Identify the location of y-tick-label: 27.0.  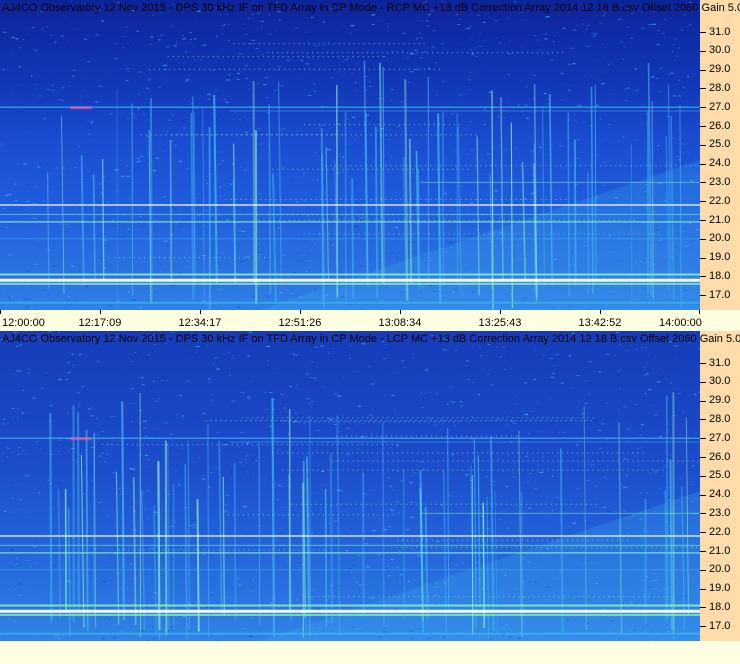
(720, 437).